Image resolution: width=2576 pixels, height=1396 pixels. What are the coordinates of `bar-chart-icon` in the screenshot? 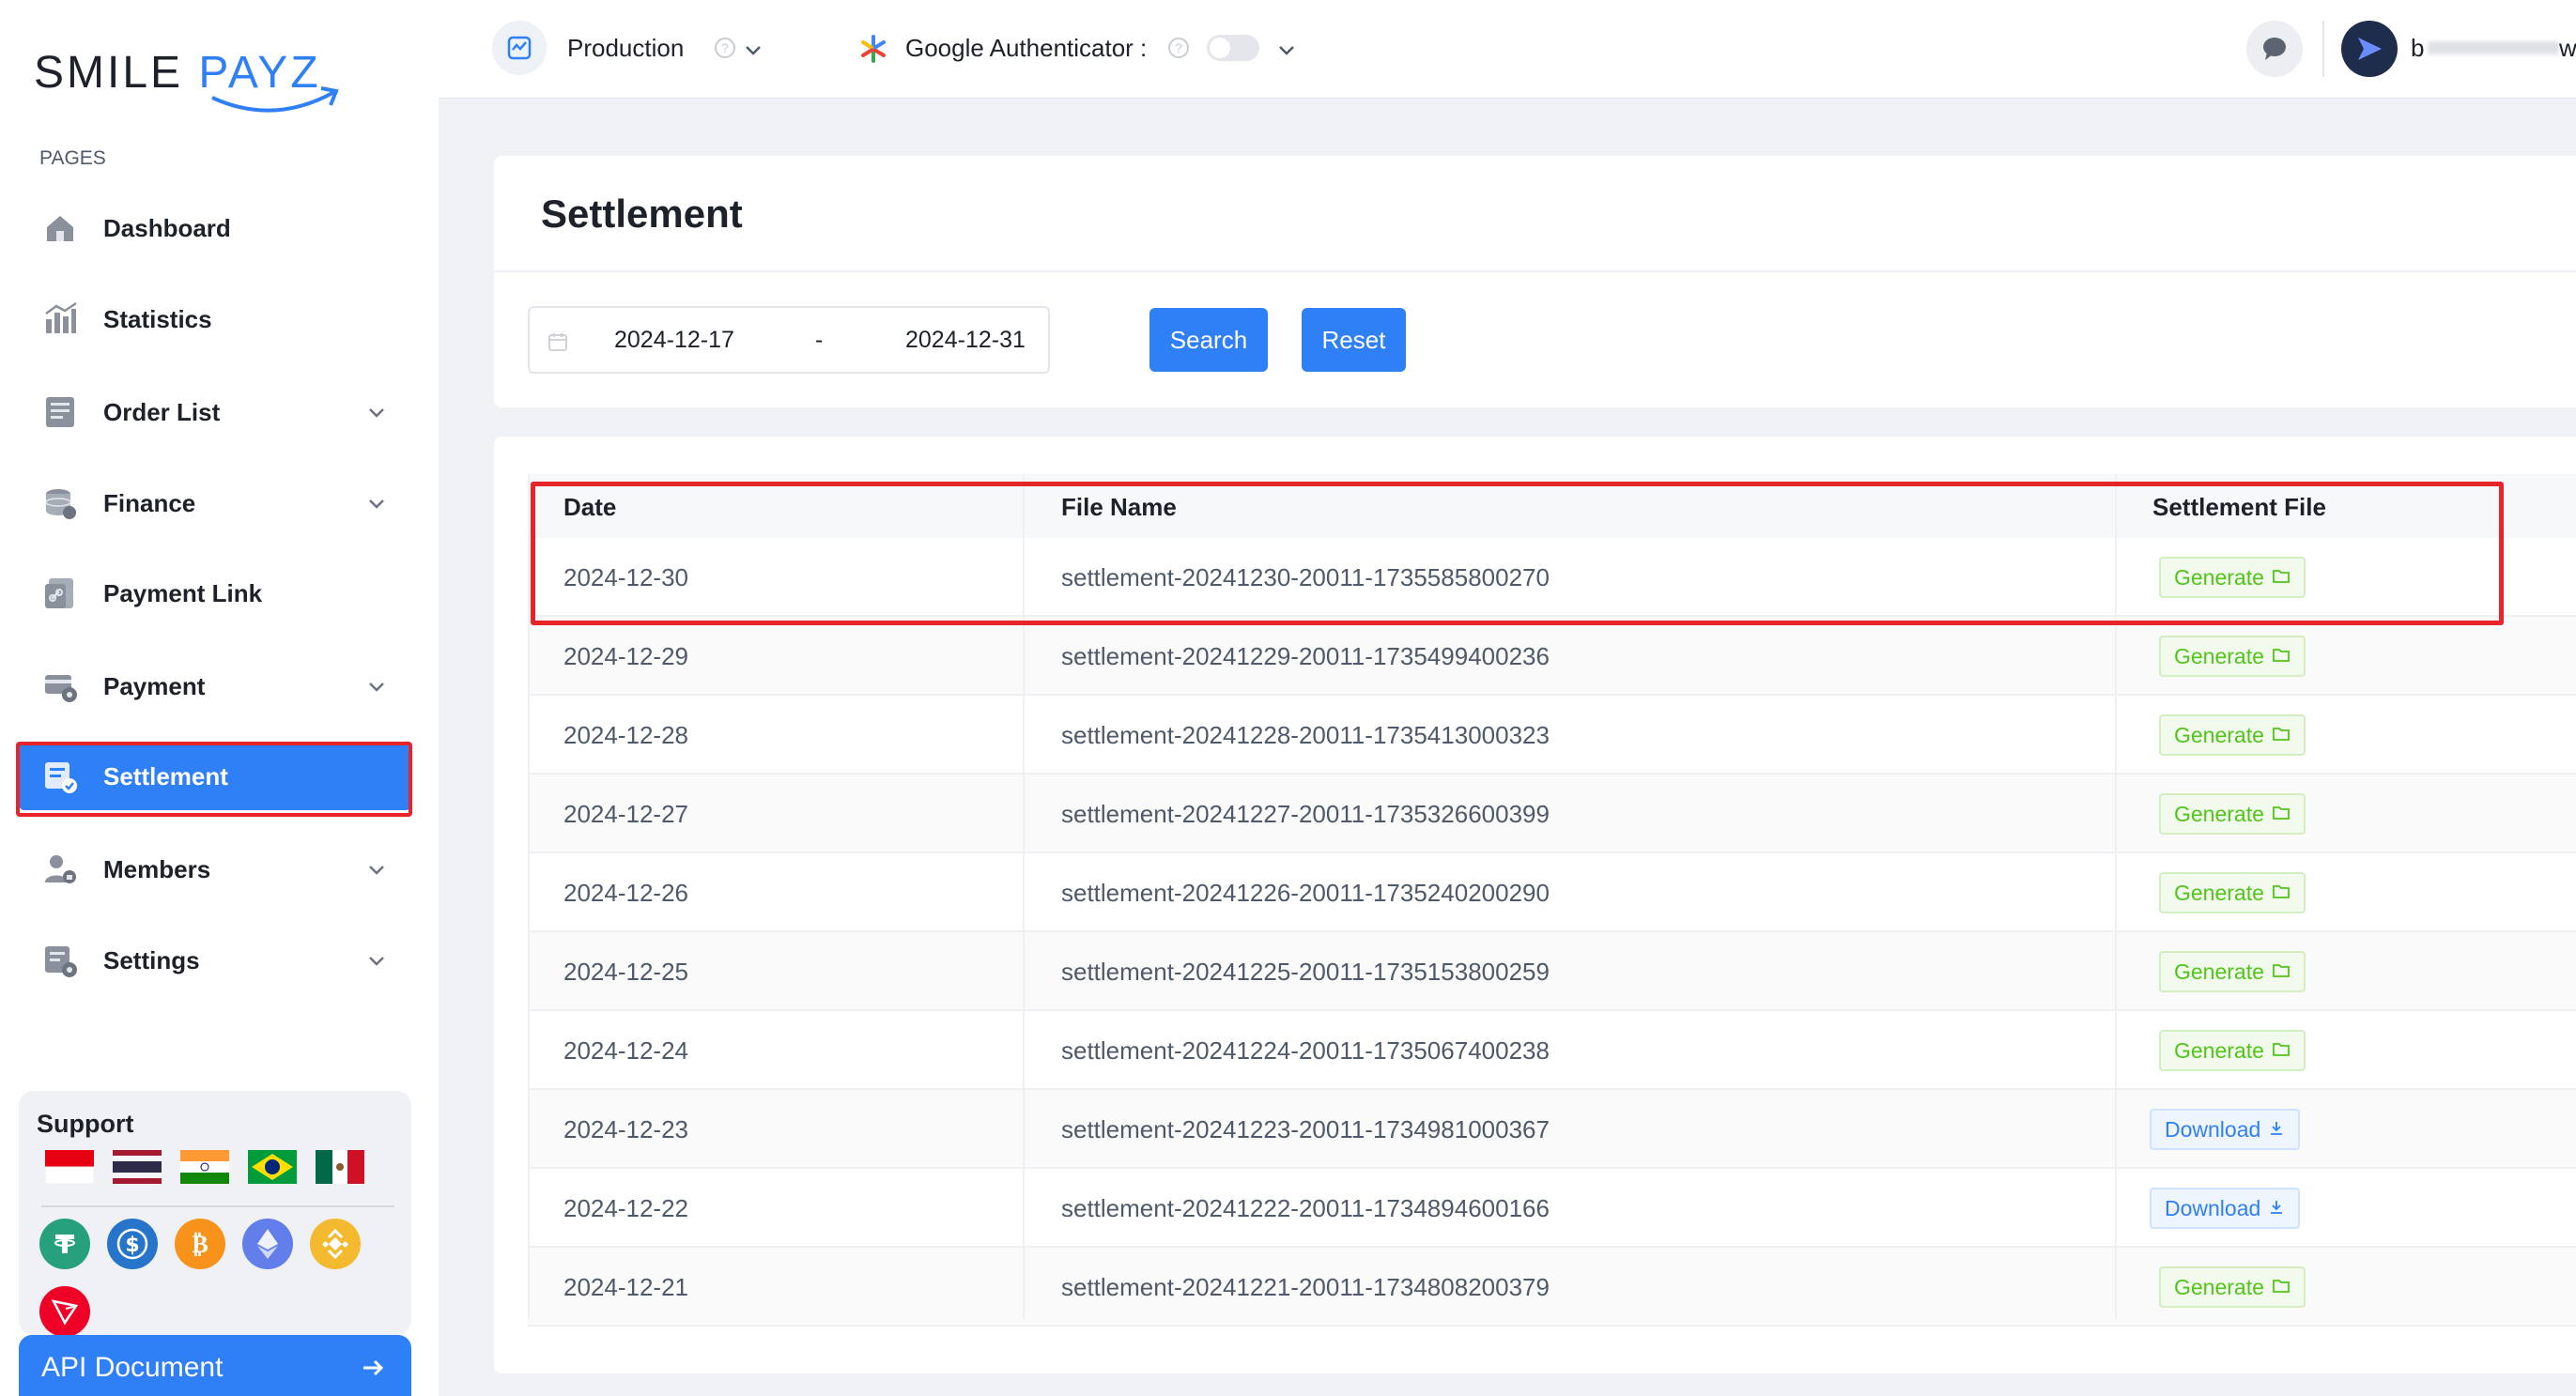 It's located at (60, 319).